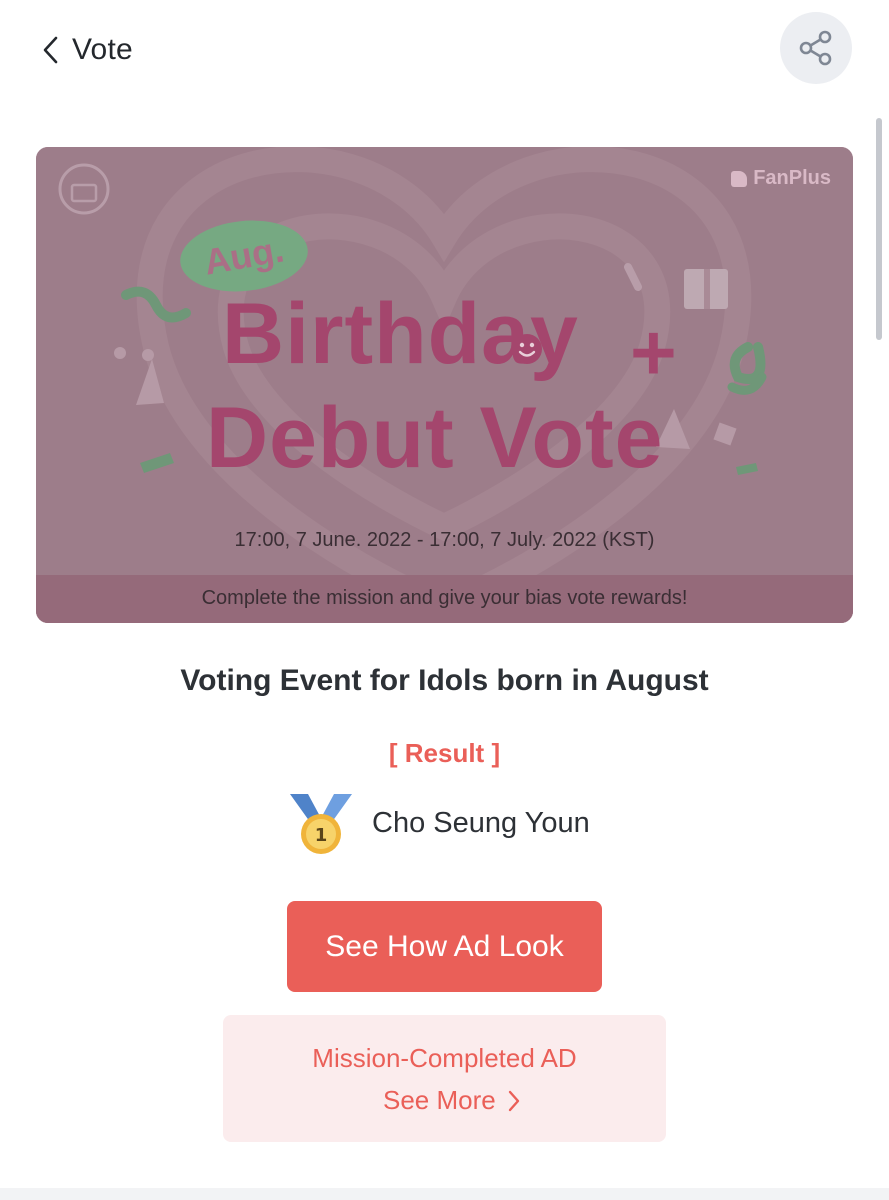 Image resolution: width=889 pixels, height=1200 pixels. I want to click on banner-title-line2: Debut Vote, so click(435, 438).